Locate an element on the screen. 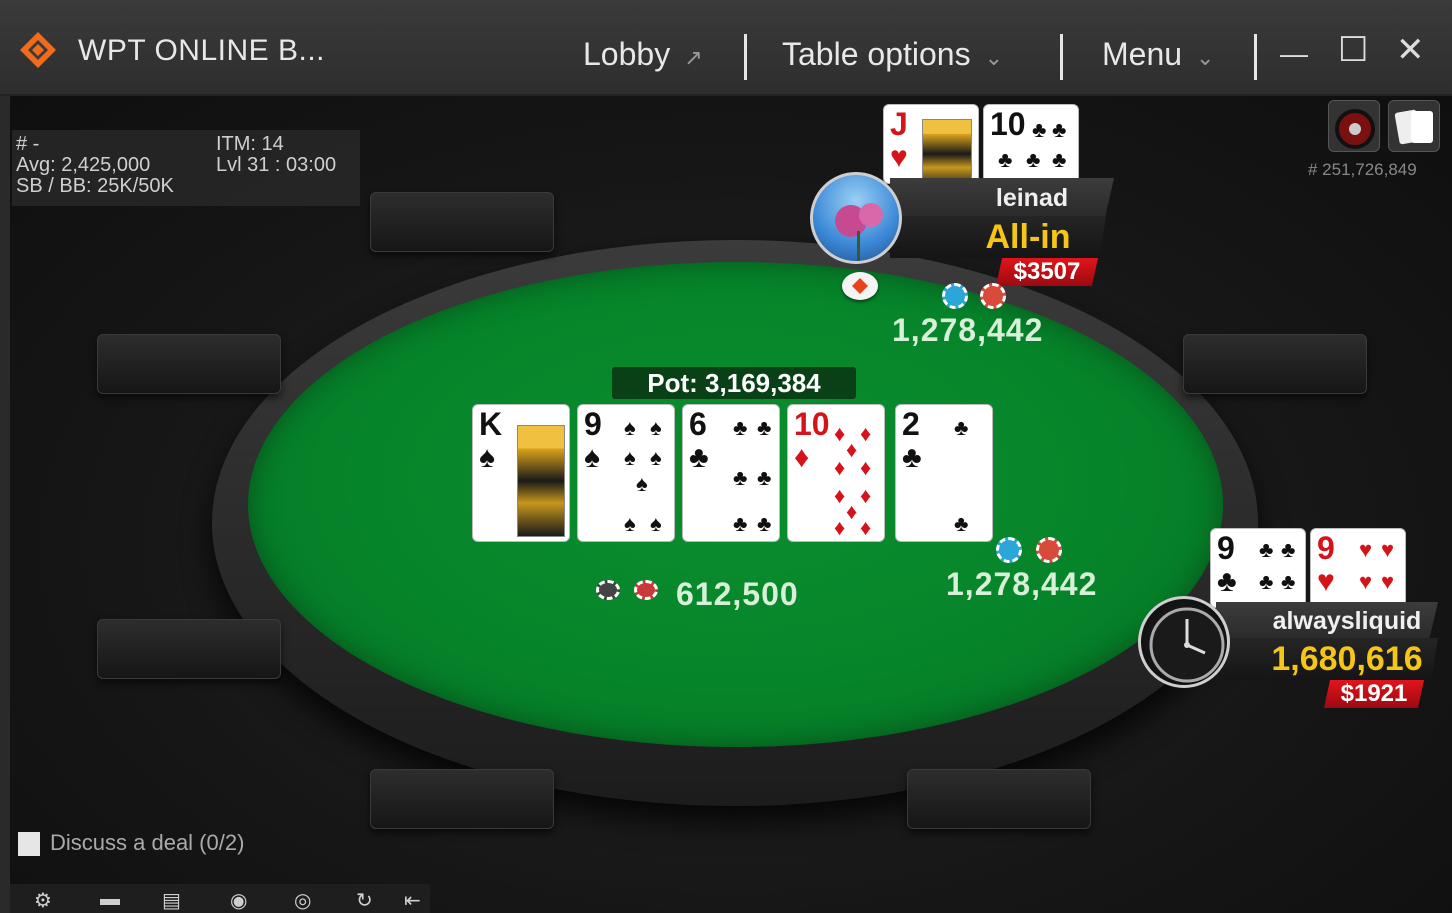 Image resolution: width=1452 pixels, height=913 pixels. bounty-right: $1921 is located at coordinates (1374, 694).